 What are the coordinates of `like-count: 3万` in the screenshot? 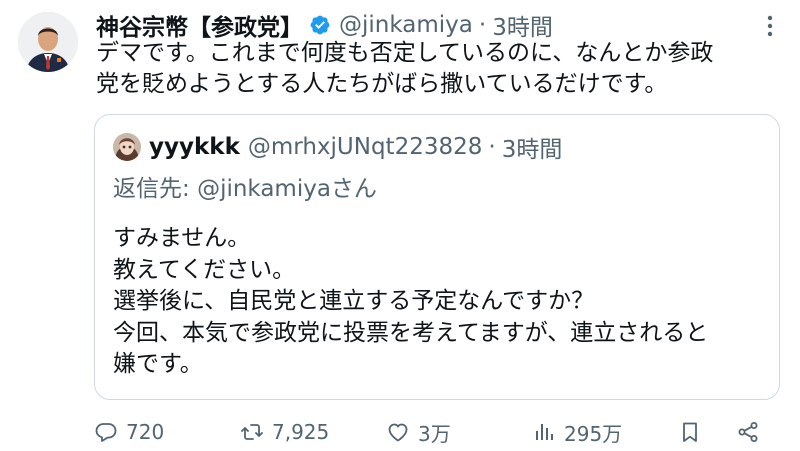 It's located at (434, 433).